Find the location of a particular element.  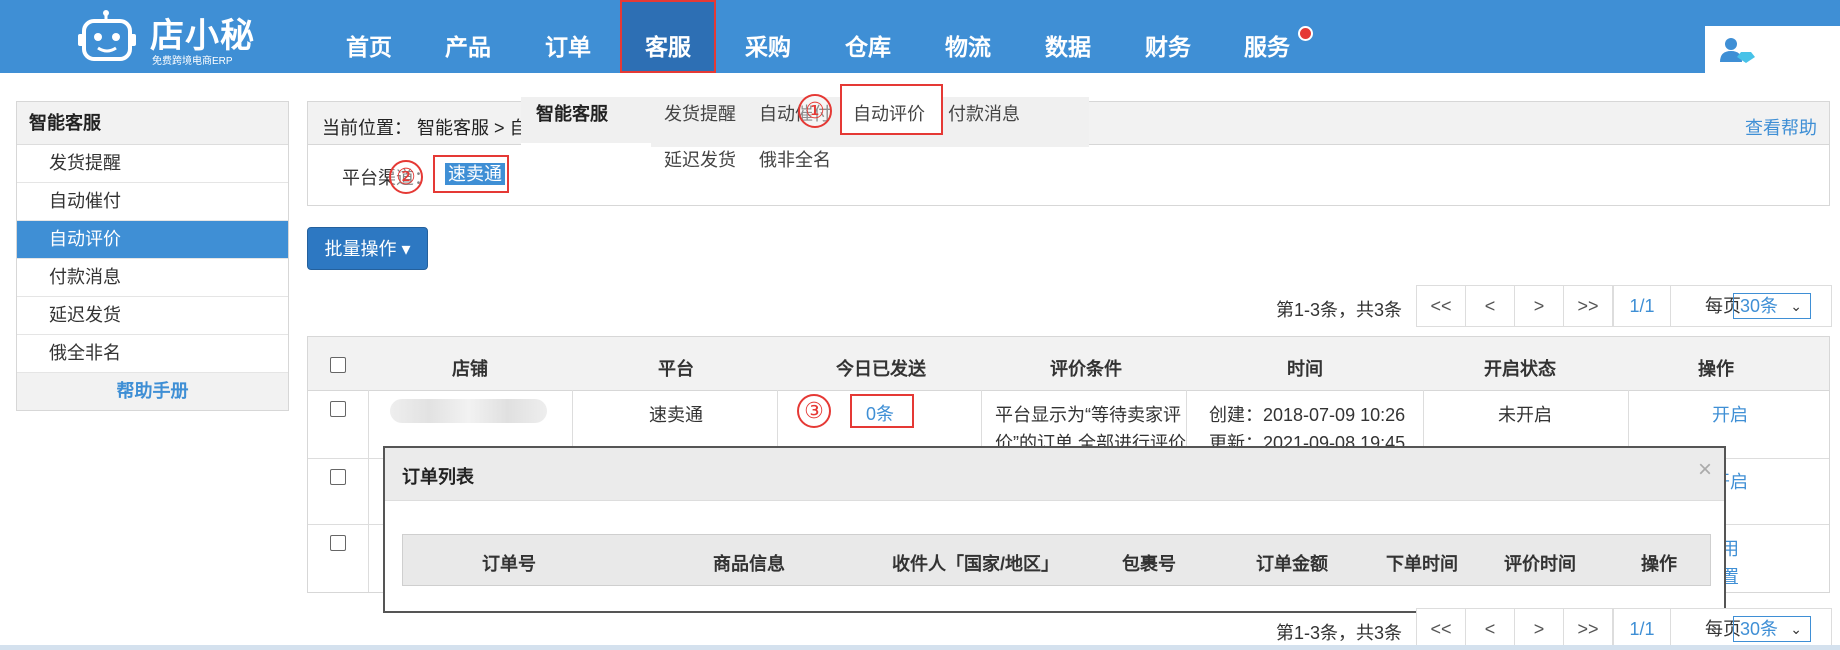

enable-link: 开启 is located at coordinates (1730, 414).